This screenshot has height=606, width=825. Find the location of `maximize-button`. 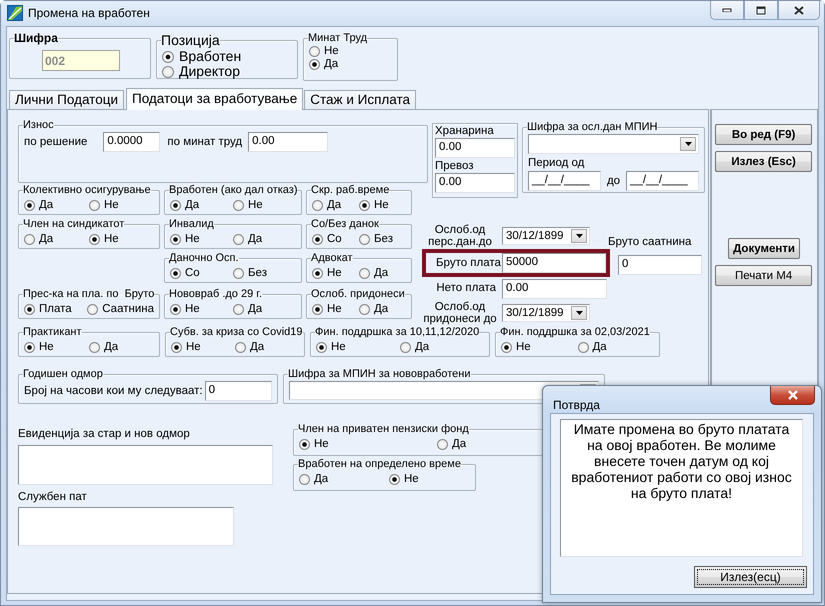

maximize-button is located at coordinates (761, 10).